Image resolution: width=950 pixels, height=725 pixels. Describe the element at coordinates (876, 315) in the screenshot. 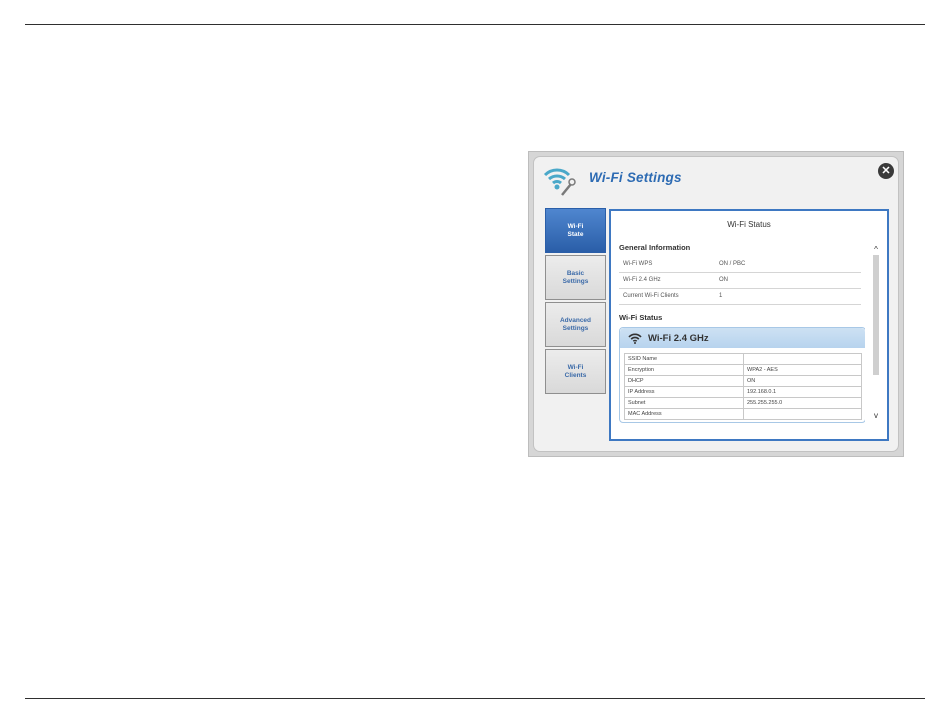

I see `scroll-thumb` at that location.